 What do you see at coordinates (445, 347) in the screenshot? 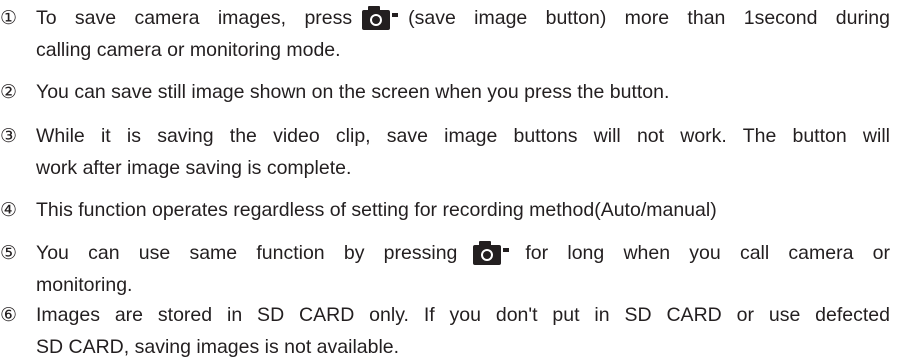
I see `item-line: SD CARD, saving images is not available.` at bounding box center [445, 347].